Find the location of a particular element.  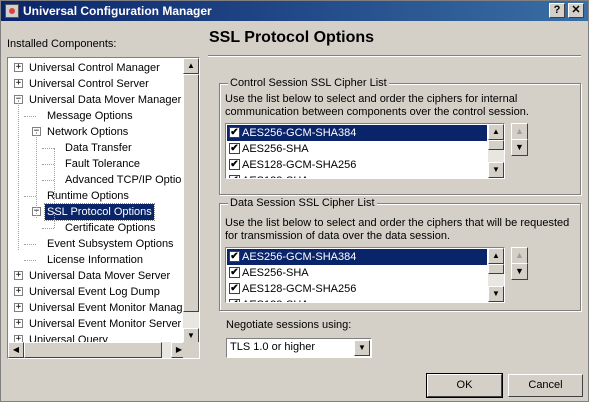

tree-item-label: Event Subsystem Options is located at coordinates (110, 244).